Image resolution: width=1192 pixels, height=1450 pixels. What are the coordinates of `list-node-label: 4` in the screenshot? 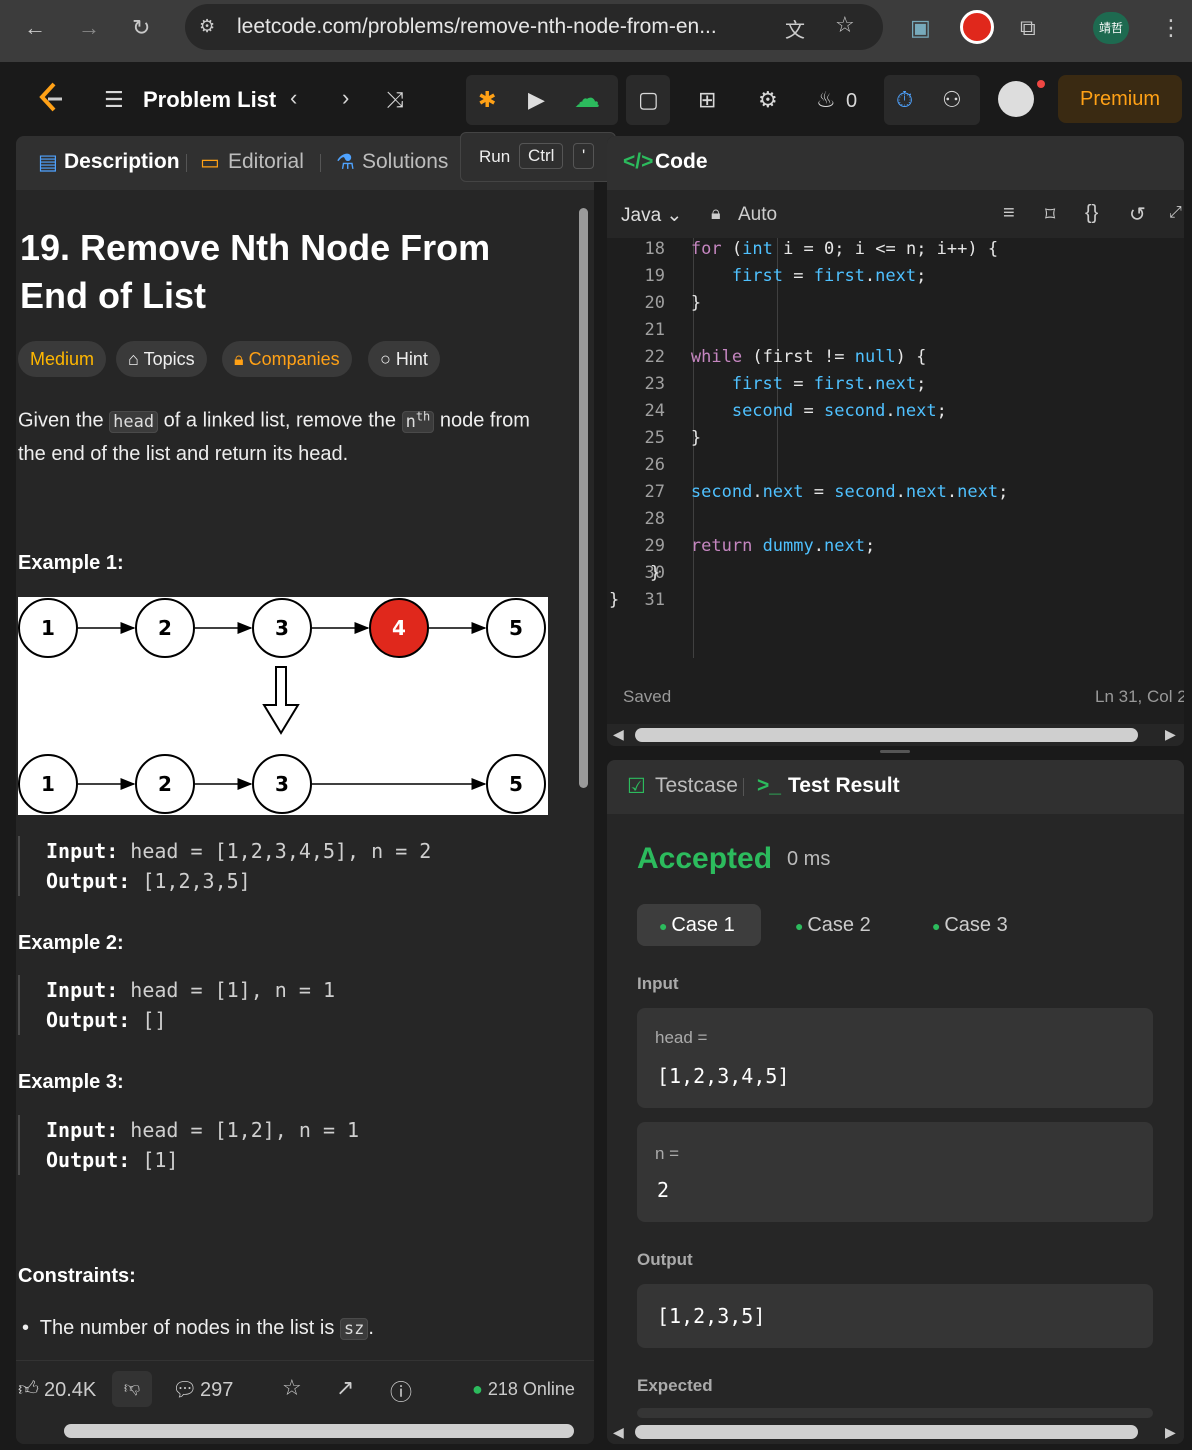 It's located at (399, 628).